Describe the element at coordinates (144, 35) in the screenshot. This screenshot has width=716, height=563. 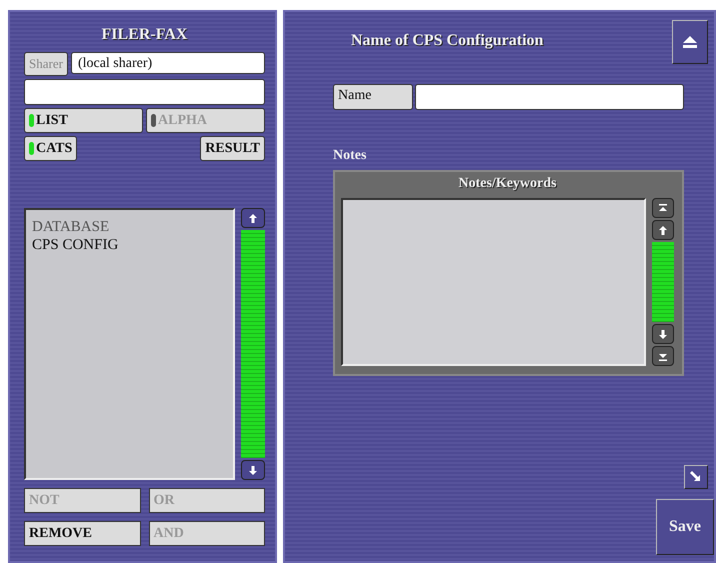
I see `panel-title: FILER-FAX` at that location.